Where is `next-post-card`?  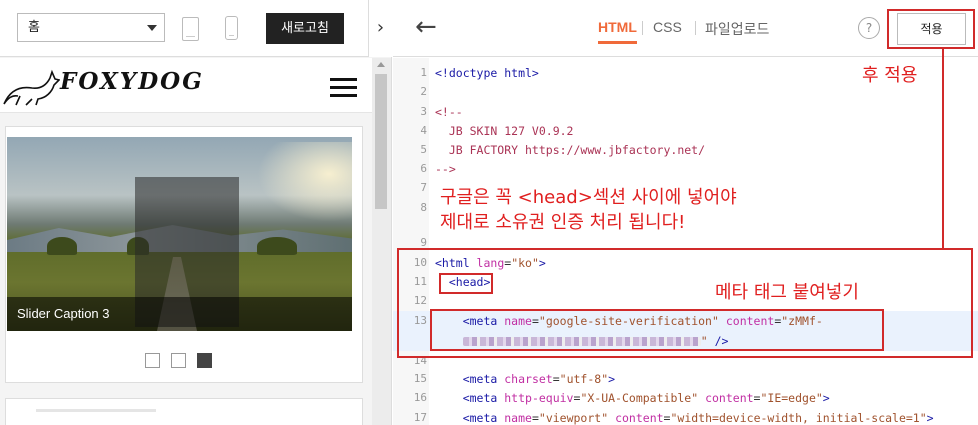 next-post-card is located at coordinates (184, 411).